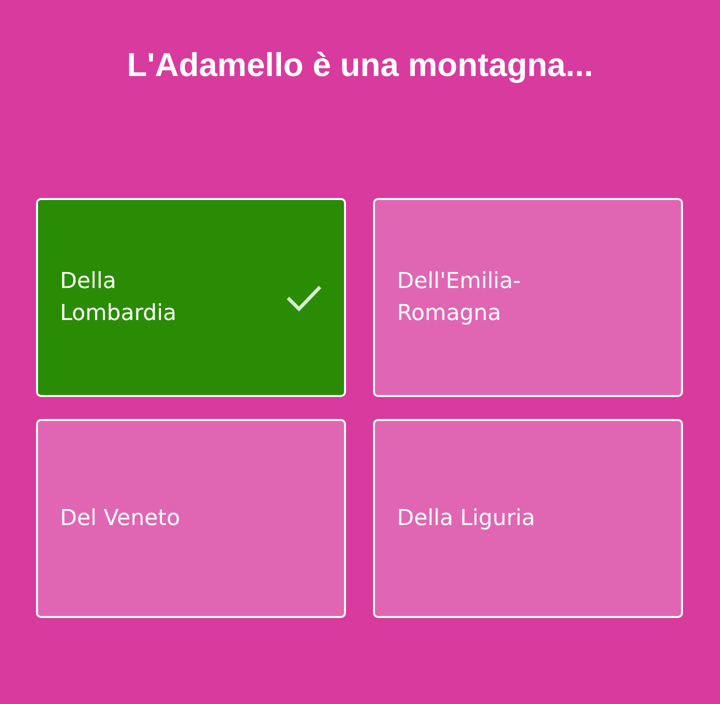  I want to click on answer-button: Della Liguria, so click(528, 518).